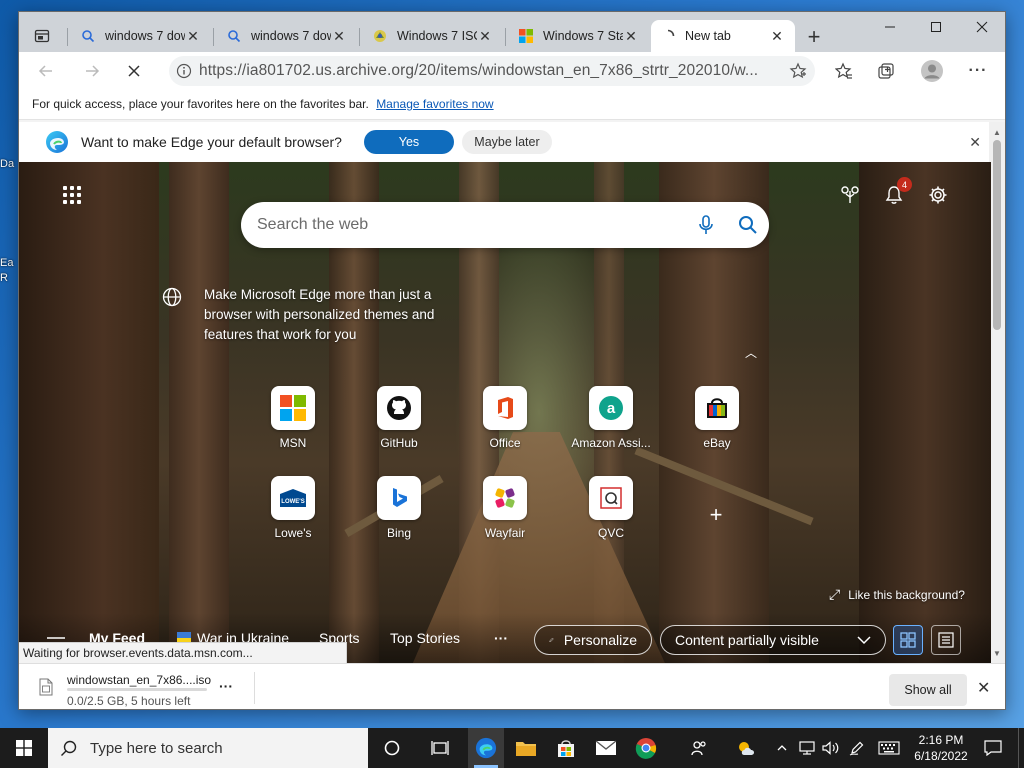 The image size is (1024, 768). What do you see at coordinates (184, 71) in the screenshot?
I see `site-info-icon` at bounding box center [184, 71].